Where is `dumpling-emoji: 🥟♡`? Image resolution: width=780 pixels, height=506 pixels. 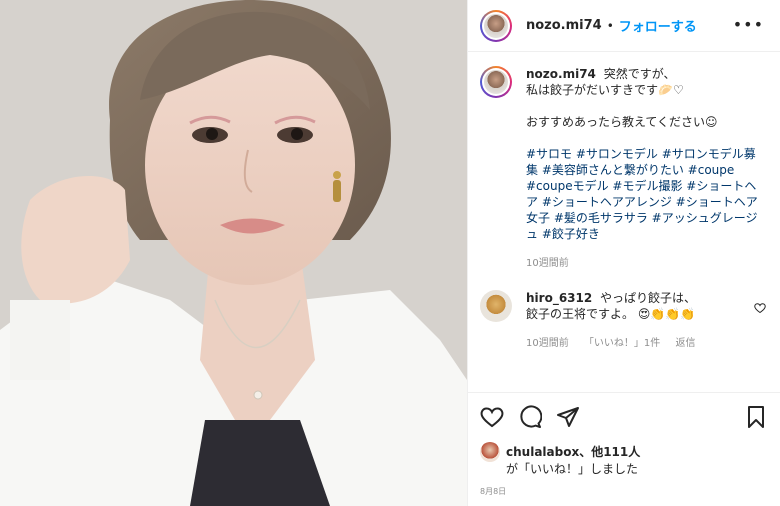 dumpling-emoji: 🥟♡ is located at coordinates (671, 90).